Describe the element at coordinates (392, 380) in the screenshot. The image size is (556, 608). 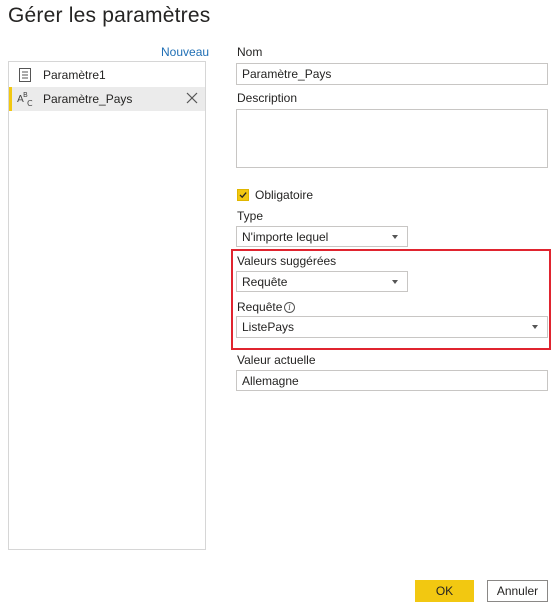
I see `current-value-input: Allemagne` at that location.